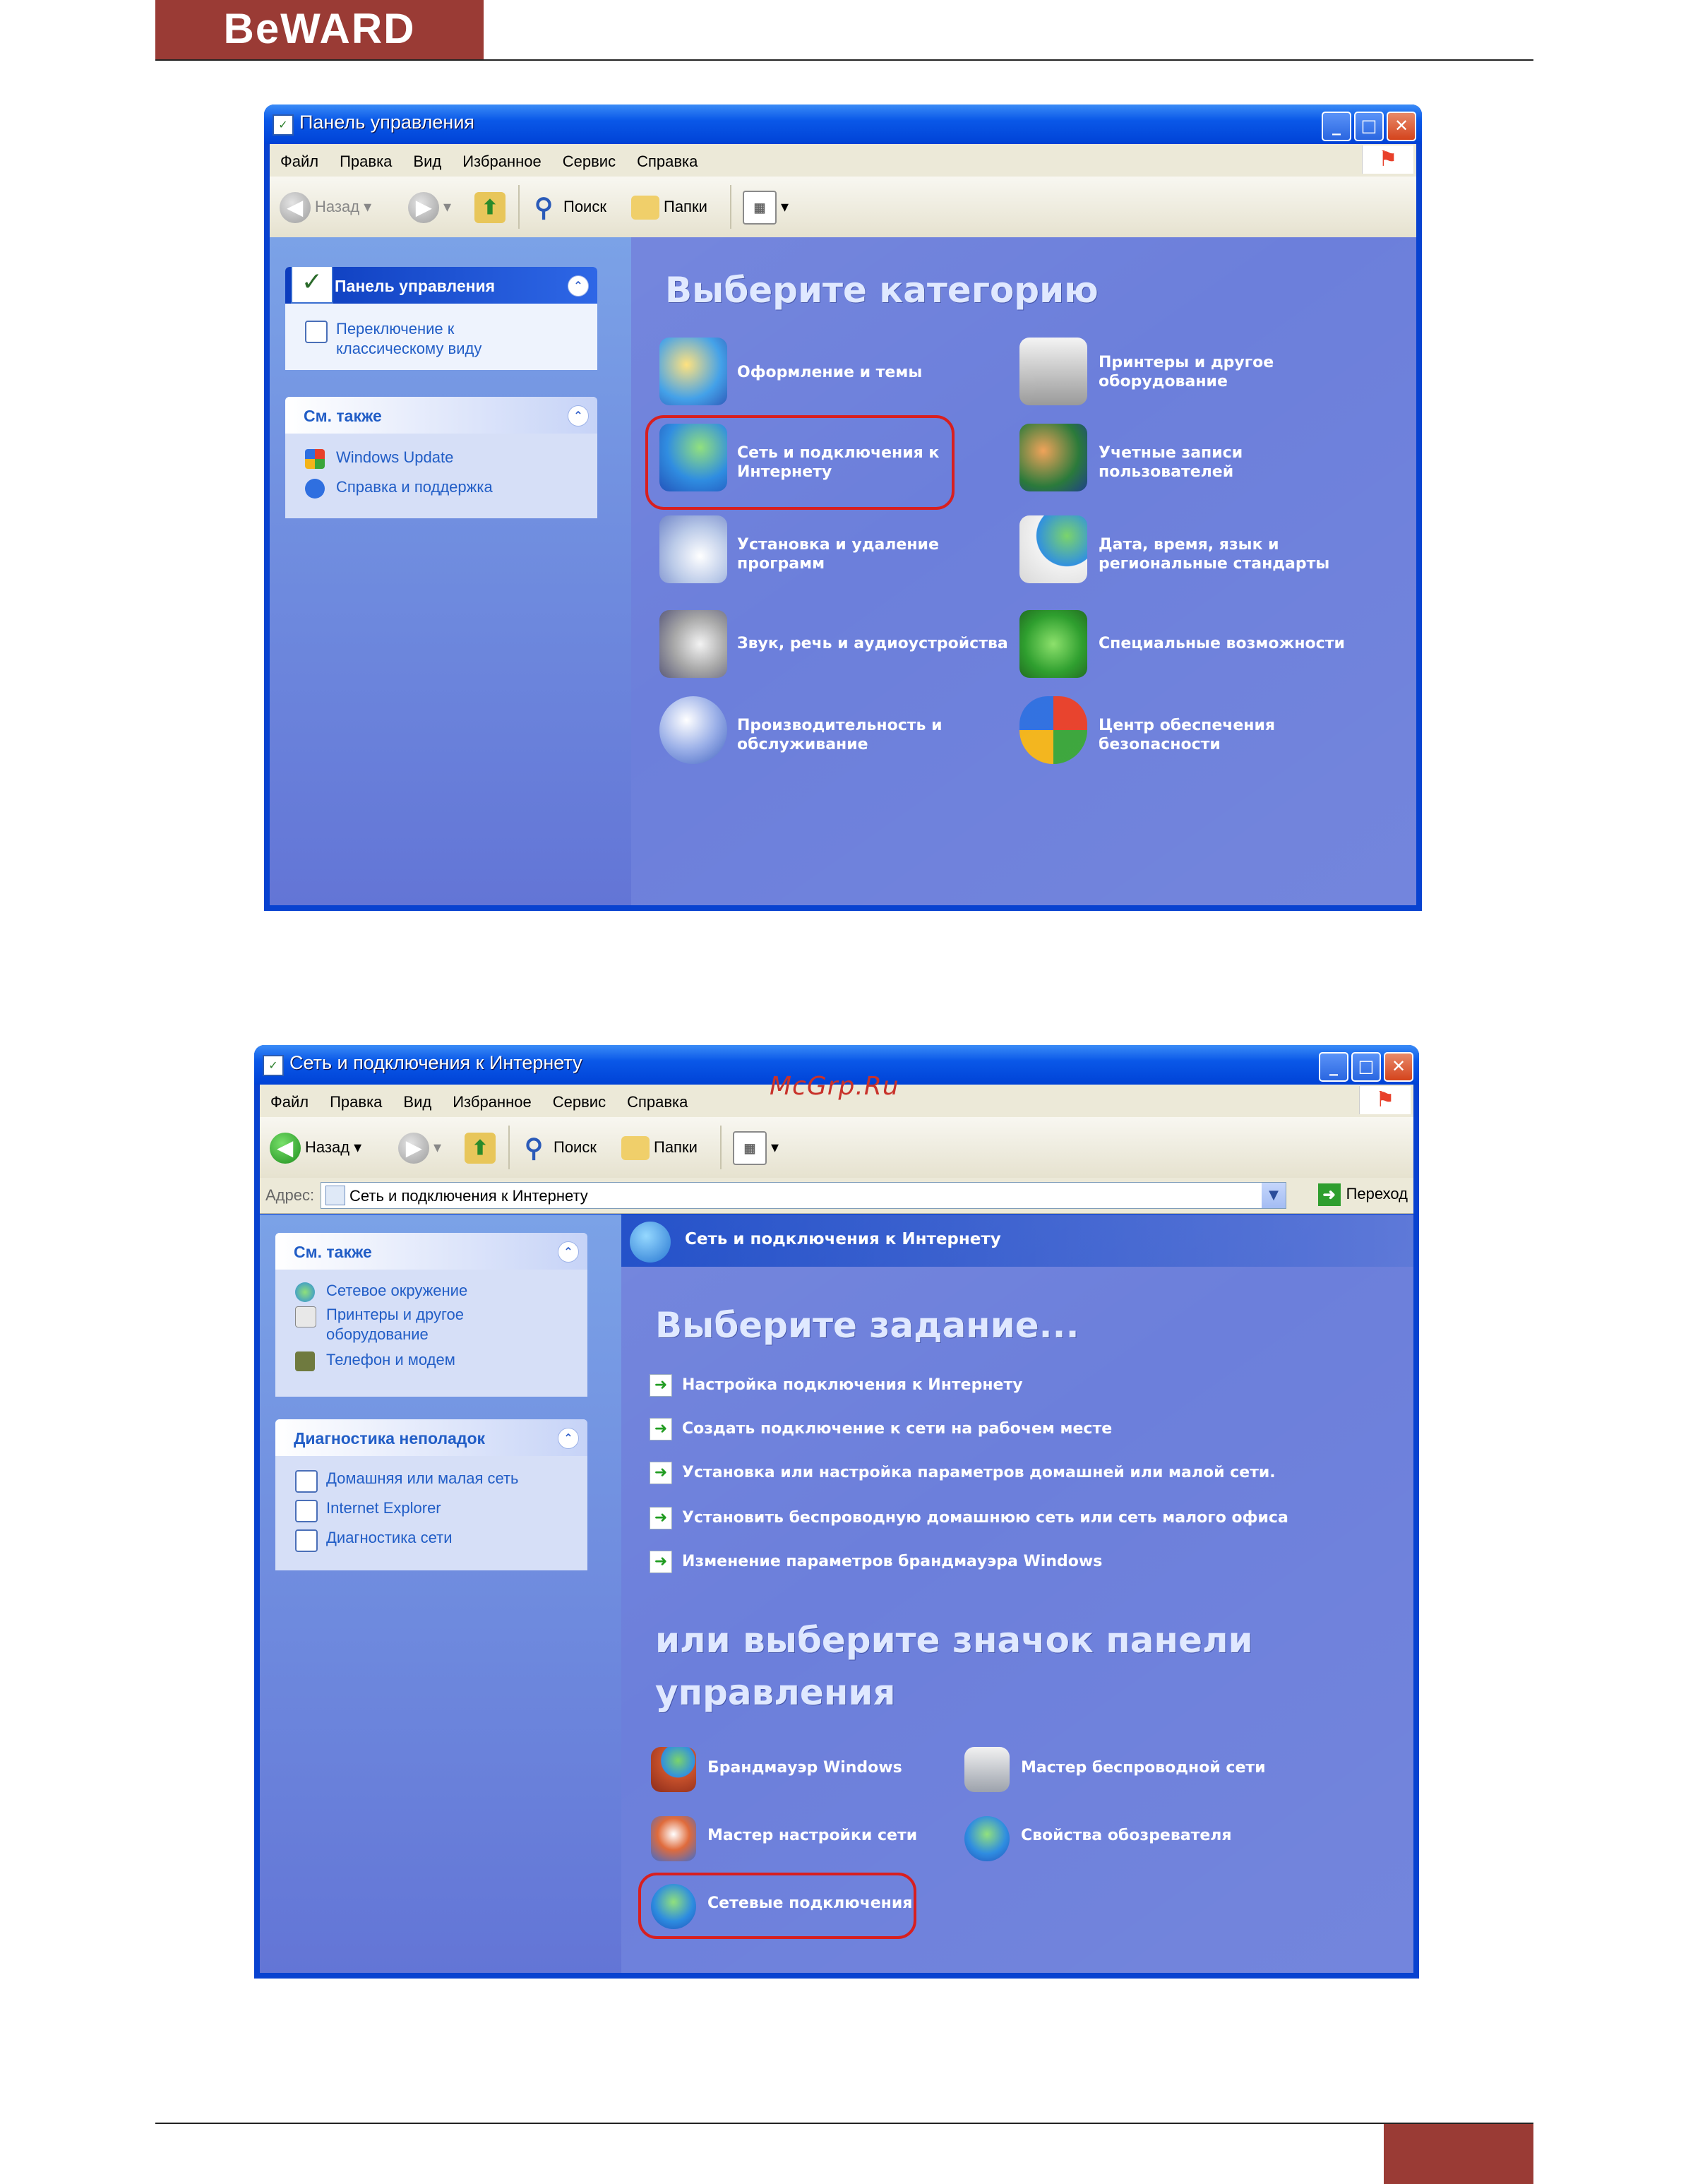  I want to click on go-button: ➜ Переход, so click(1363, 1194).